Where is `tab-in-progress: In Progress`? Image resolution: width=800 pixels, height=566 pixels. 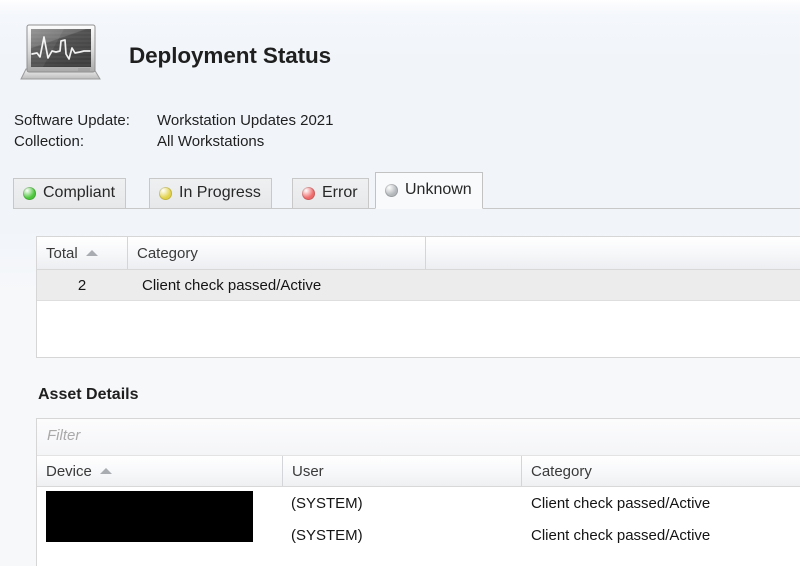
tab-in-progress: In Progress is located at coordinates (210, 193).